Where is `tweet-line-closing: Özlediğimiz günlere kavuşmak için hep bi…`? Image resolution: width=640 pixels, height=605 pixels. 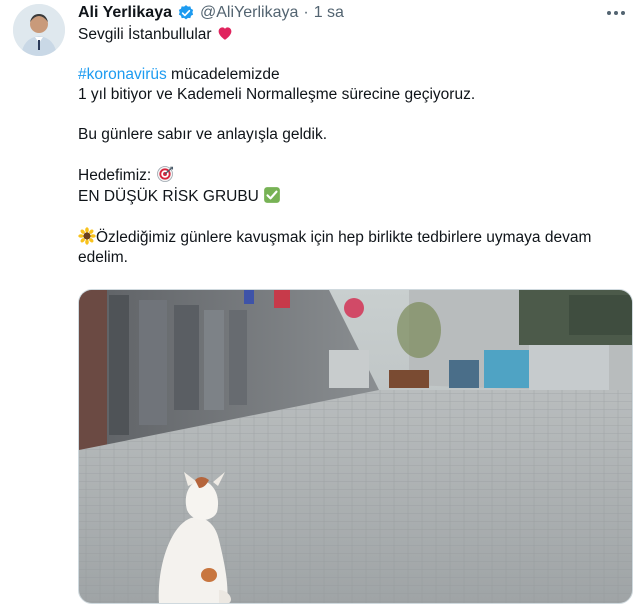
tweet-line-closing: Özlediğimiz günlere kavuşmak için hep bi… is located at coordinates (355, 247).